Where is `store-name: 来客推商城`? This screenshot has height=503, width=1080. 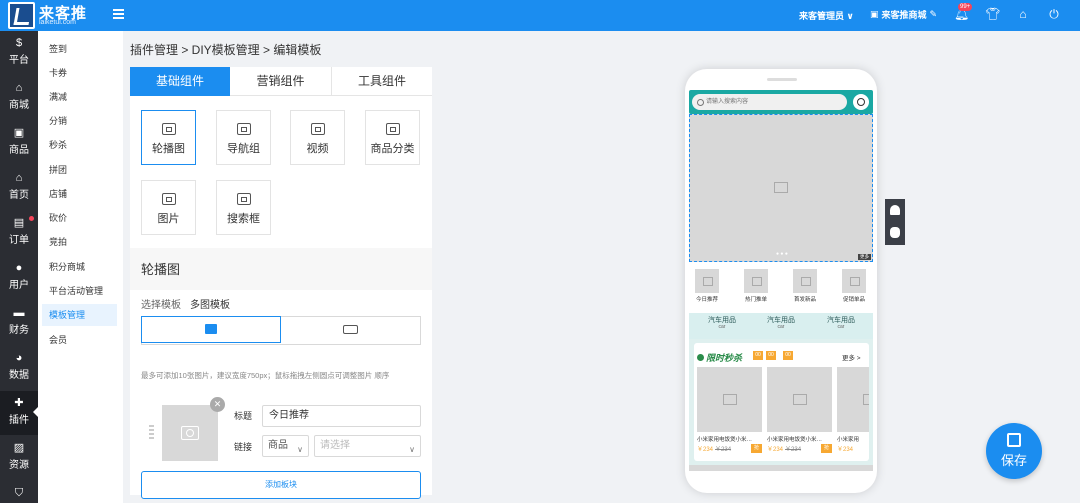
store-name: 来客推商城 is located at coordinates (904, 15).